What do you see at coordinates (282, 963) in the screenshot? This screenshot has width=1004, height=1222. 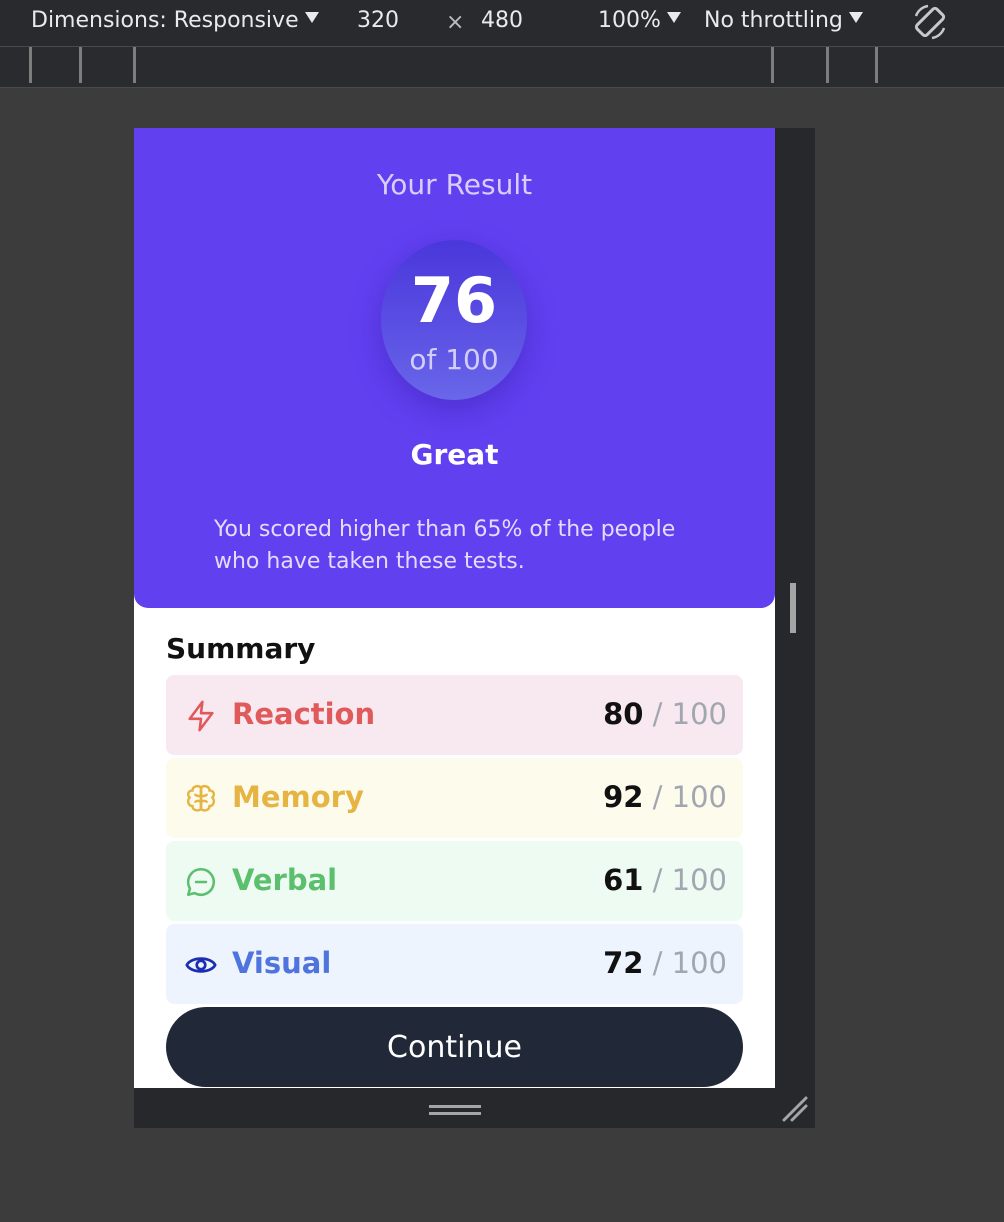 I see `summary-label: Visual` at bounding box center [282, 963].